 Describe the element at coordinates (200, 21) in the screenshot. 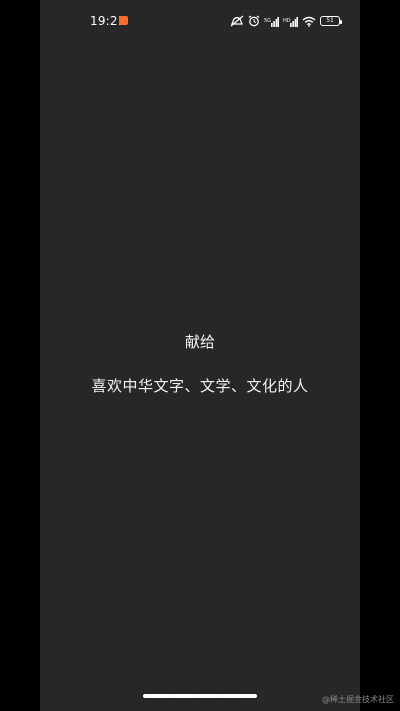

I see `status-bar: 19:21 5G HD 51` at that location.